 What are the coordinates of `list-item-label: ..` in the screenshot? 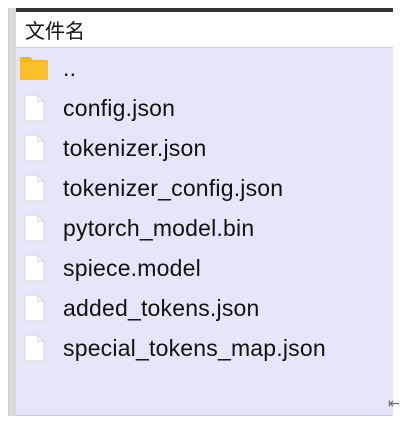 It's located at (70, 67).